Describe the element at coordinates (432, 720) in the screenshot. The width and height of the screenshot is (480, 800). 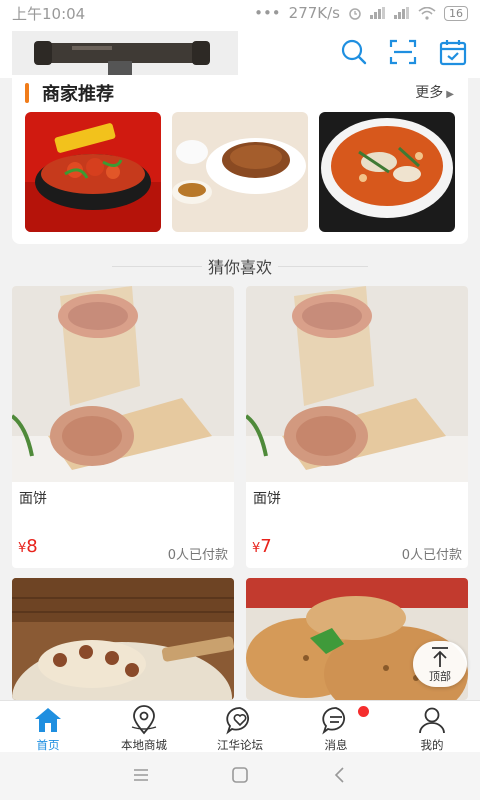
I see `user-icon` at that location.